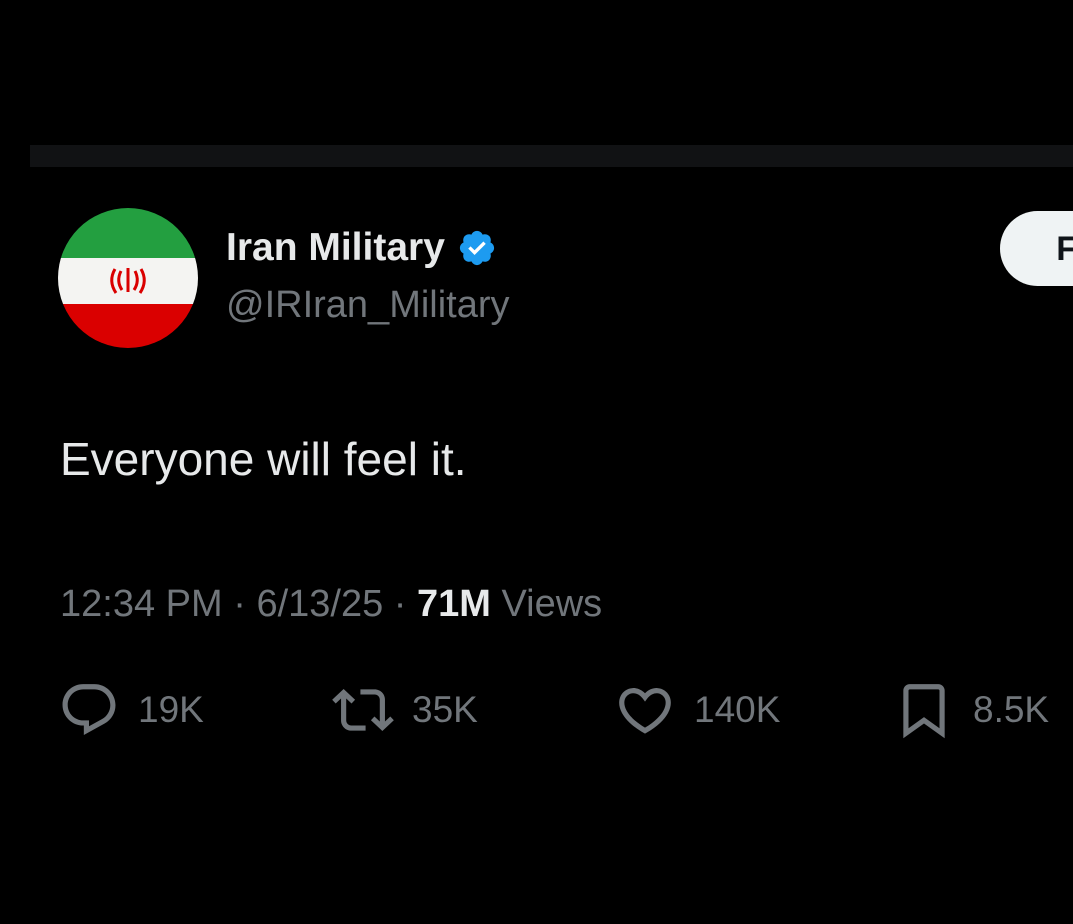 The height and width of the screenshot is (924, 1073). I want to click on tweet-meta: 12:34 PM · 6/13/25 · 71M Views, so click(331, 604).